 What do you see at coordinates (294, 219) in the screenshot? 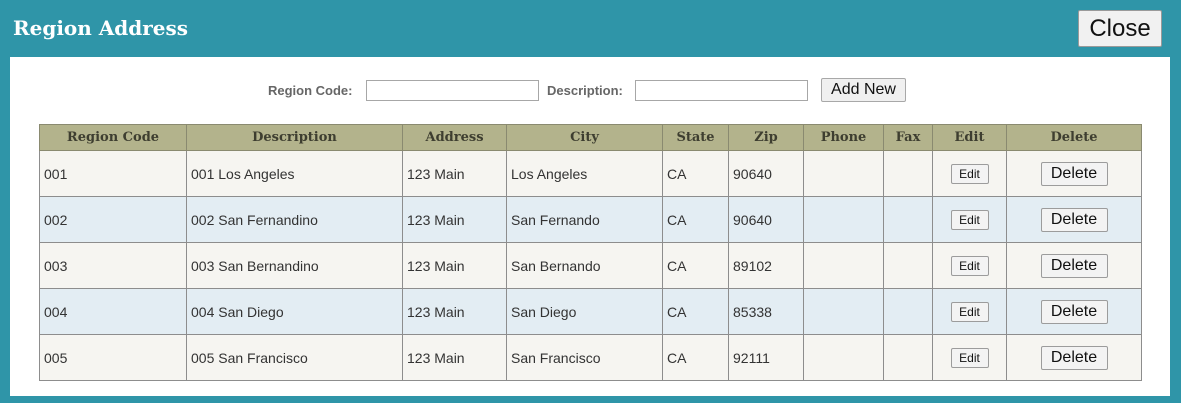
I see `description-cell: 002 San Fernandino` at bounding box center [294, 219].